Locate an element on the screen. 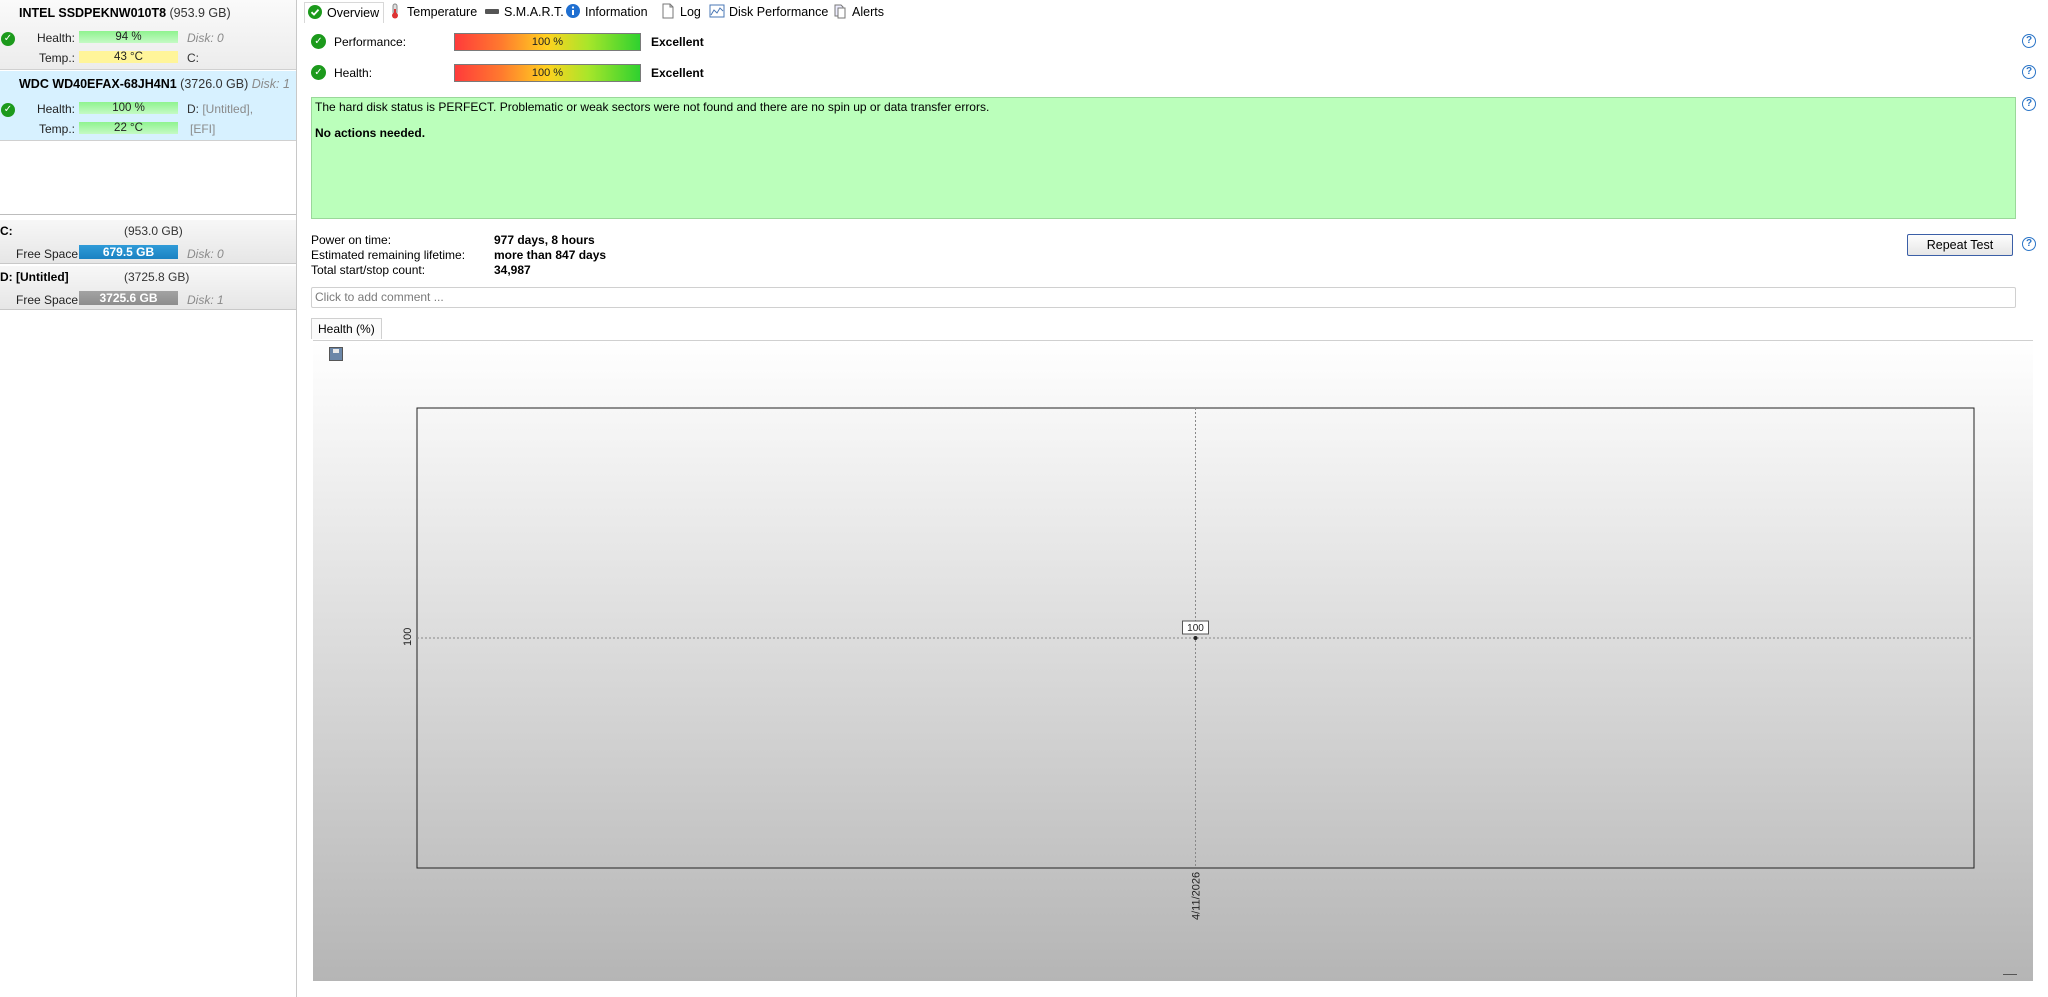  volume-disk: Disk: 1 is located at coordinates (205, 300).